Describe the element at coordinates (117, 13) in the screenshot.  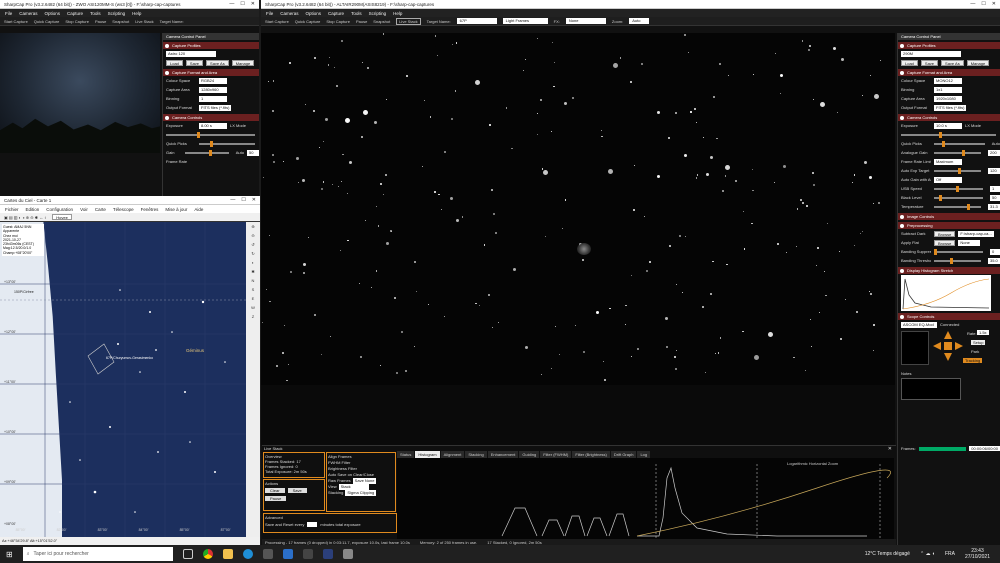
I see `menu-scripting: Scripting` at that location.